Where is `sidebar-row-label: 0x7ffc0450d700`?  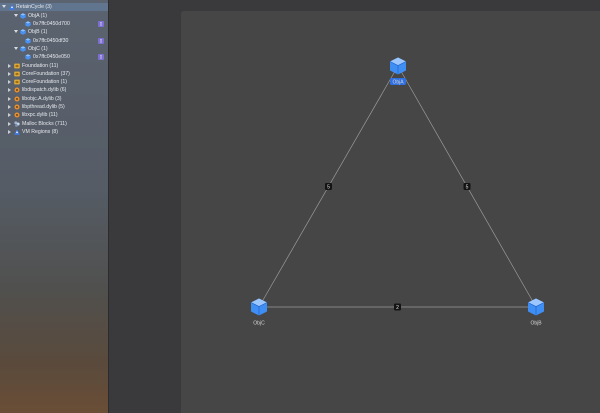
sidebar-row-label: 0x7ffc0450d700 is located at coordinates (51, 24).